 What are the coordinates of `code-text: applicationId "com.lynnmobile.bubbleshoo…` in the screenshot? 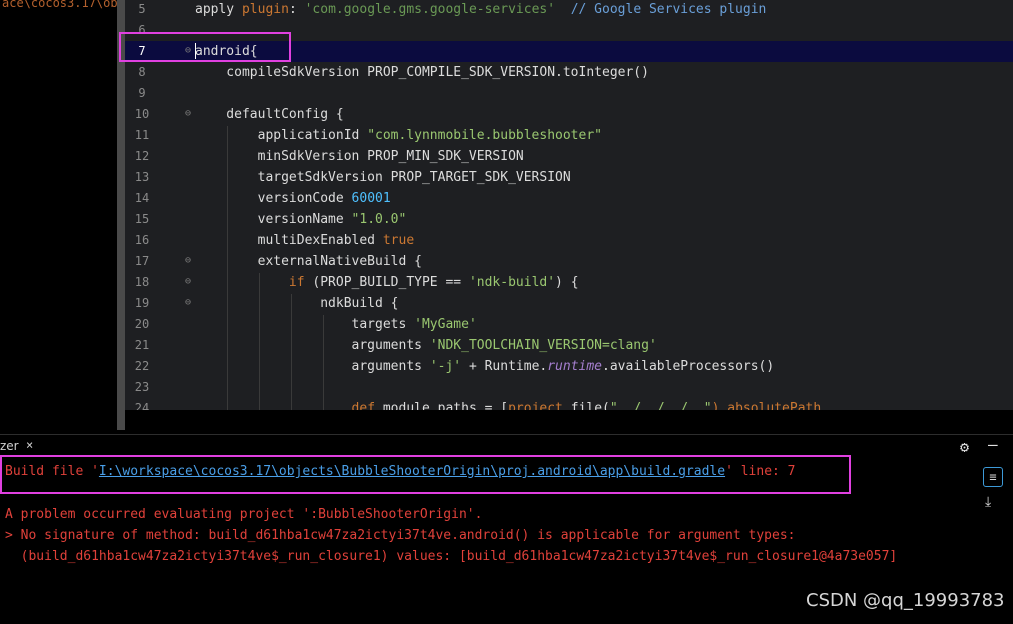 It's located at (398, 135).